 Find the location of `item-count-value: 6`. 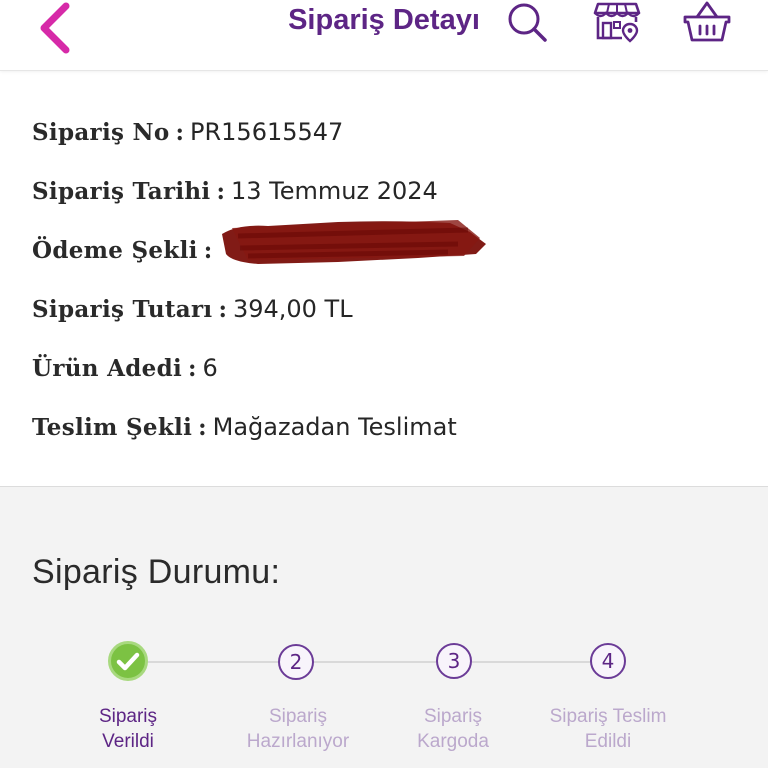

item-count-value: 6 is located at coordinates (210, 368).